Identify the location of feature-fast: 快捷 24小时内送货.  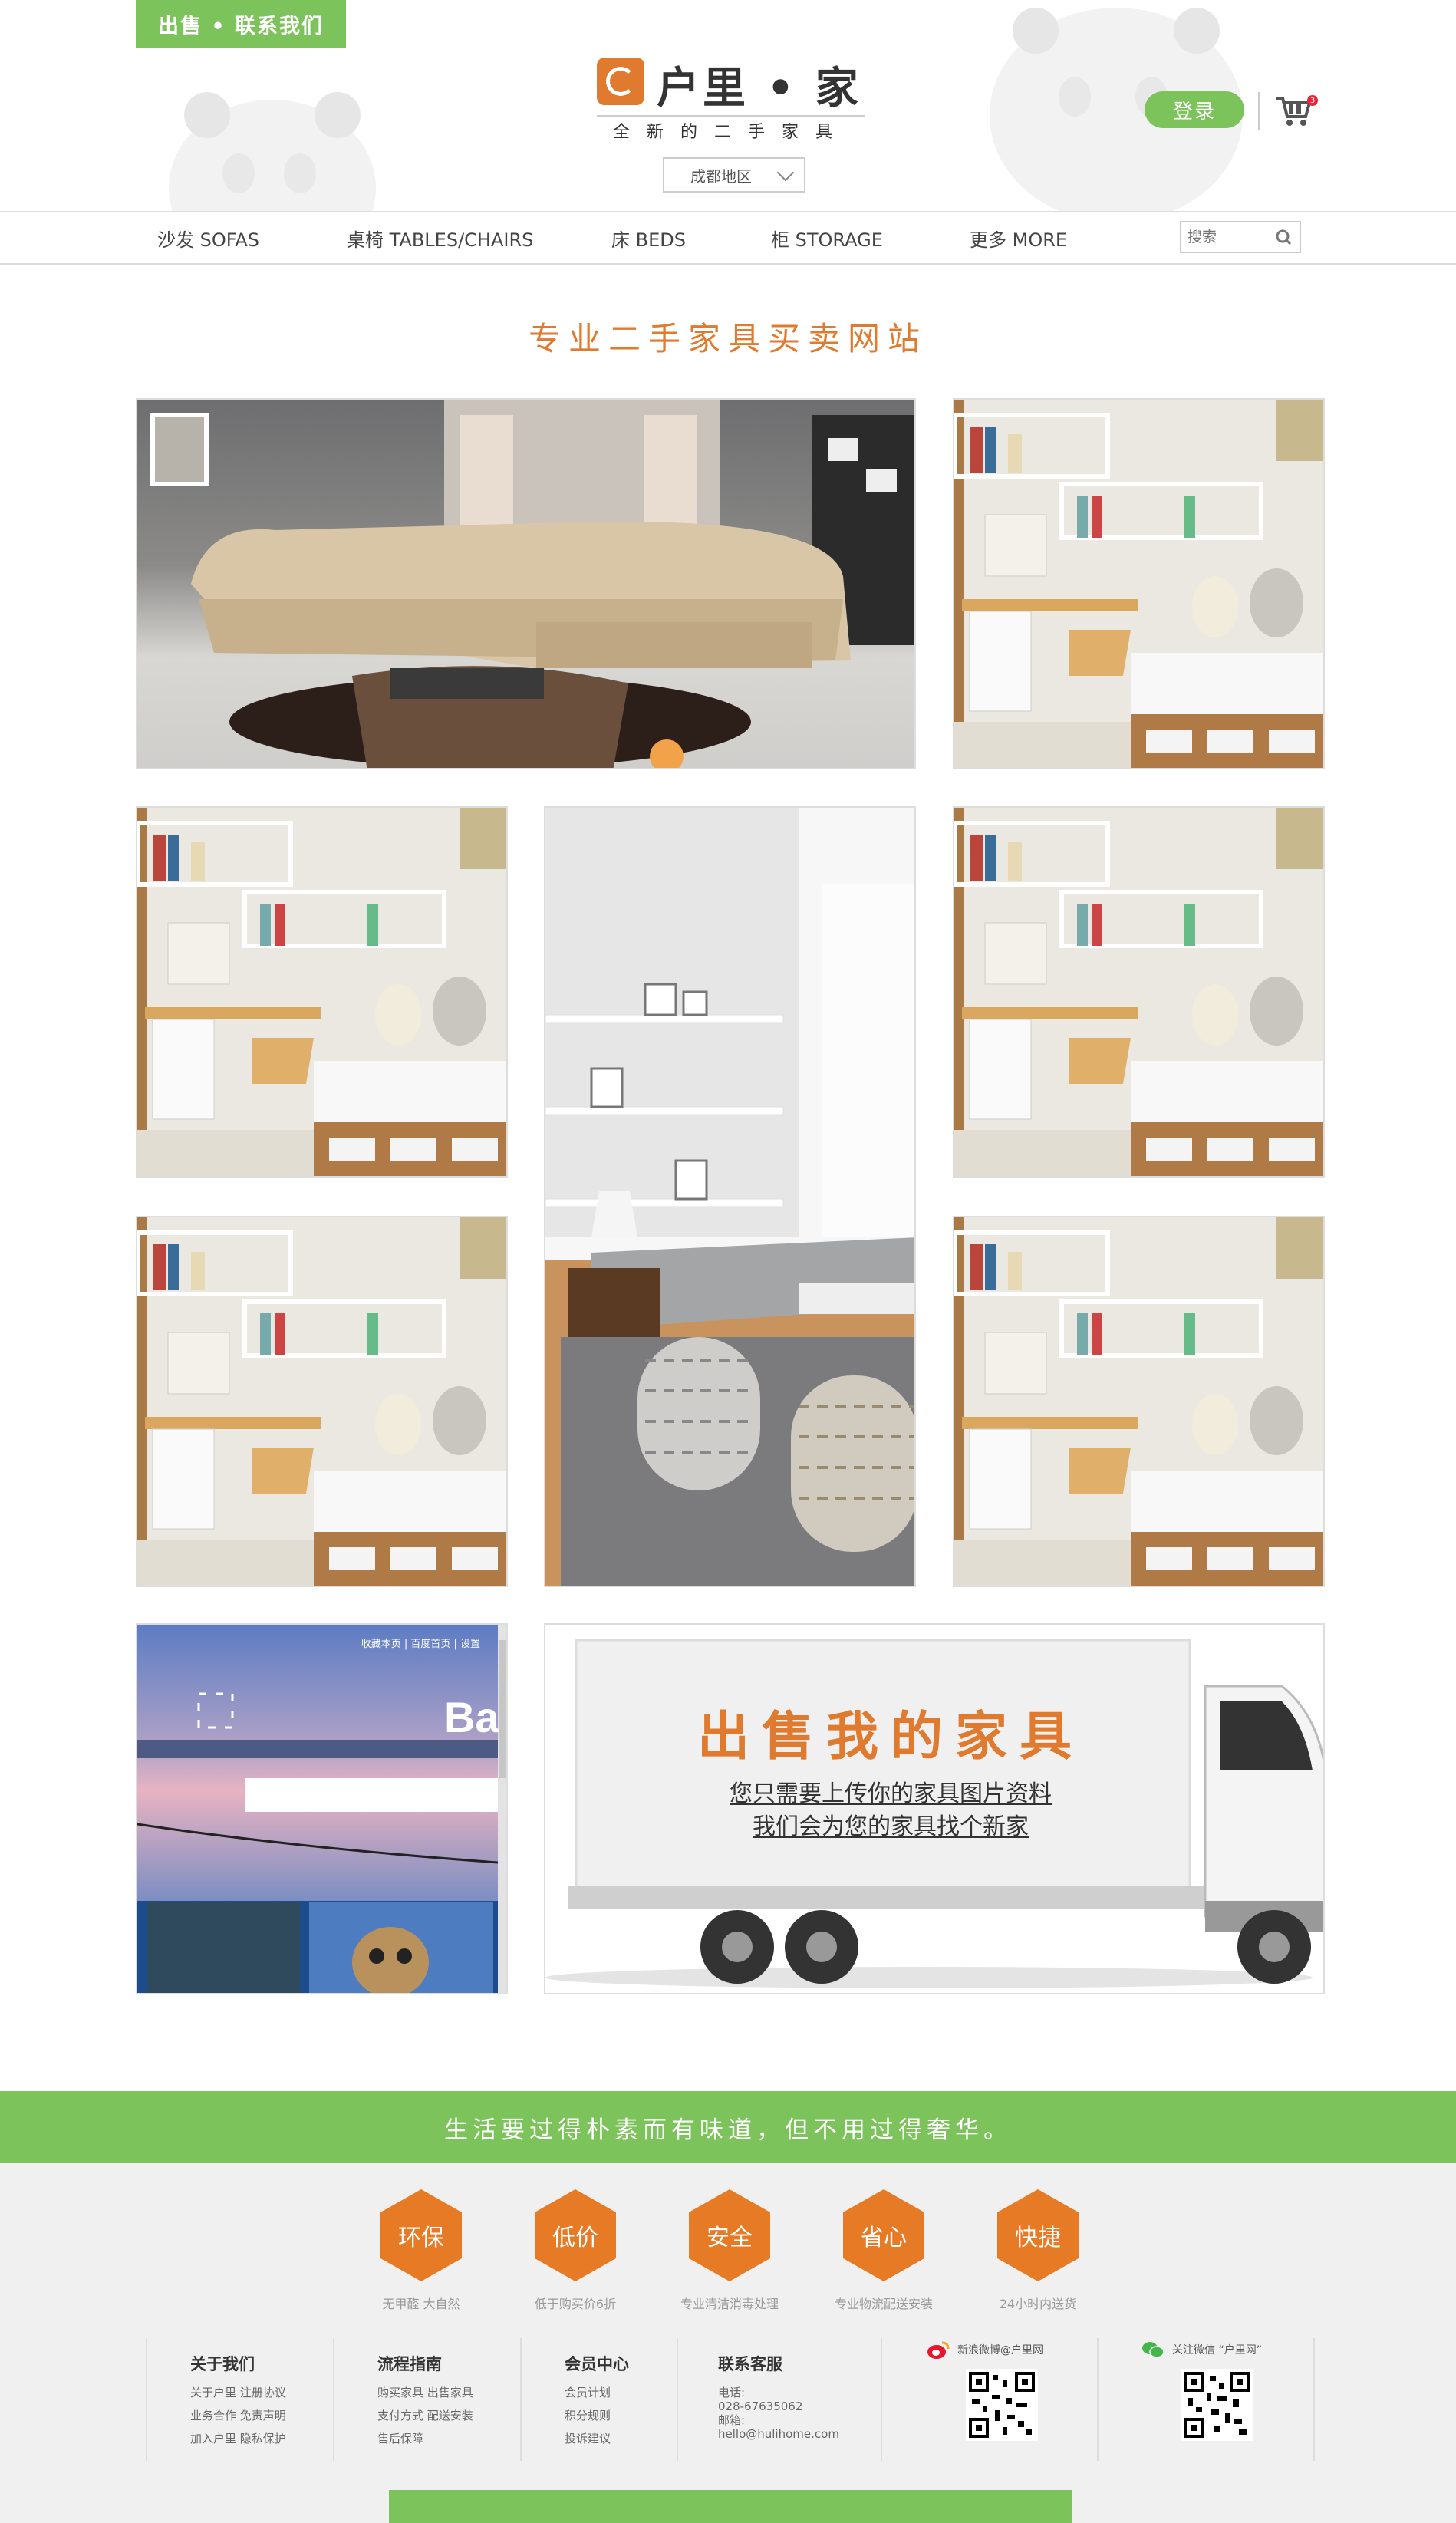
(1038, 2250).